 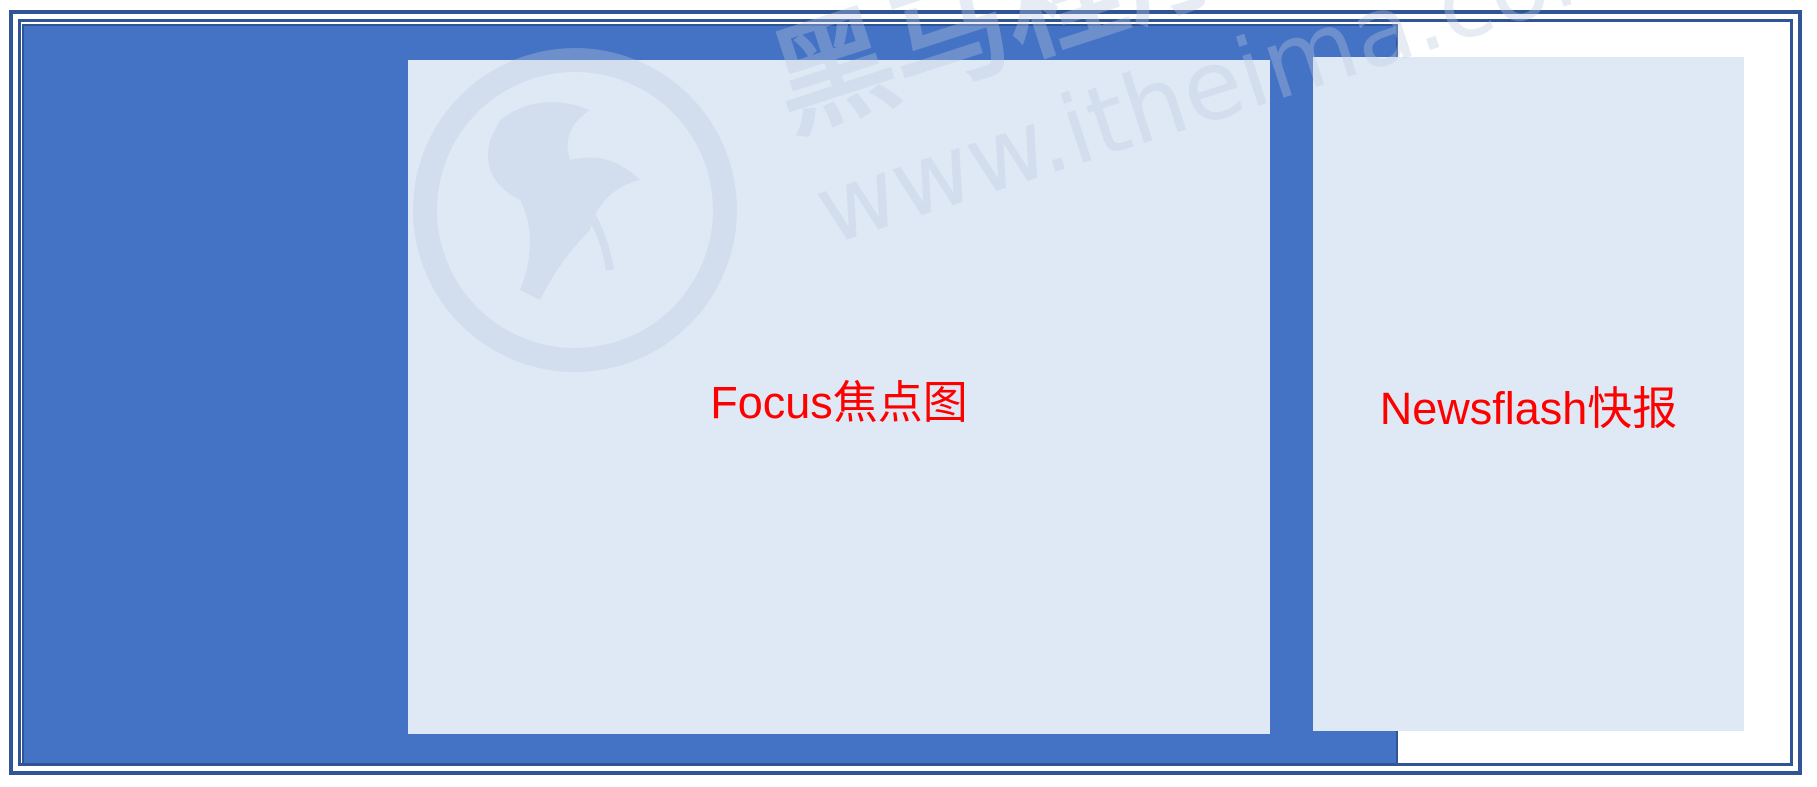 What do you see at coordinates (839, 402) in the screenshot?
I see `focus-label: Focus焦点图` at bounding box center [839, 402].